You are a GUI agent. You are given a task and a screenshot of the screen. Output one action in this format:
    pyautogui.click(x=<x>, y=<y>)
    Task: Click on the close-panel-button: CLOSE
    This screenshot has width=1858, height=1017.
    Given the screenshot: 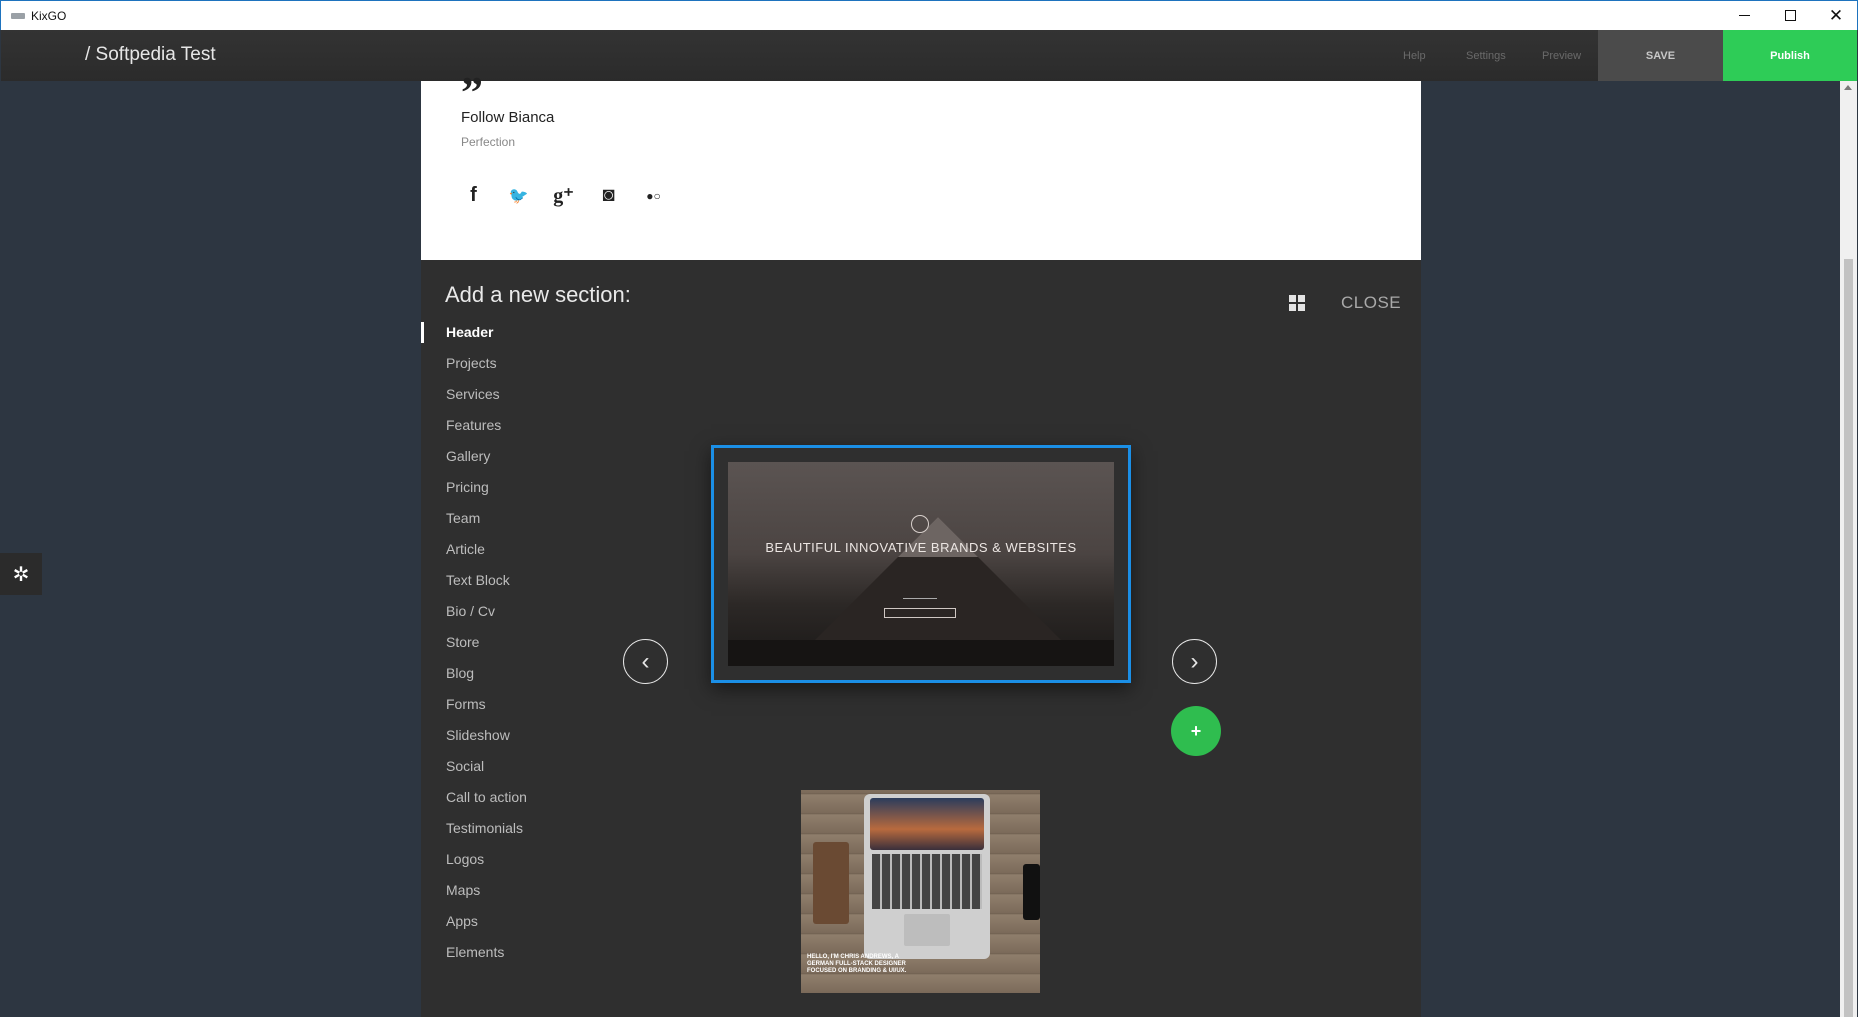 What is the action you would take?
    pyautogui.click(x=1371, y=303)
    